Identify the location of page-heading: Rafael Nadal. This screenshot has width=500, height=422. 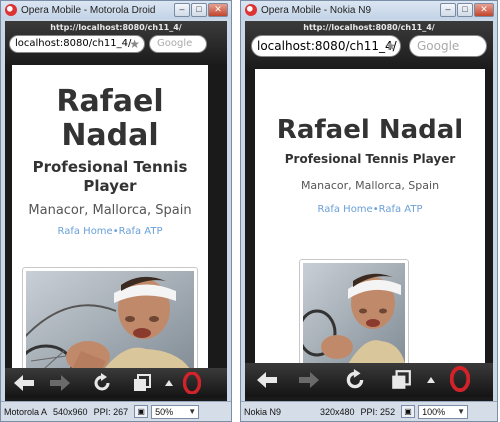
(370, 130).